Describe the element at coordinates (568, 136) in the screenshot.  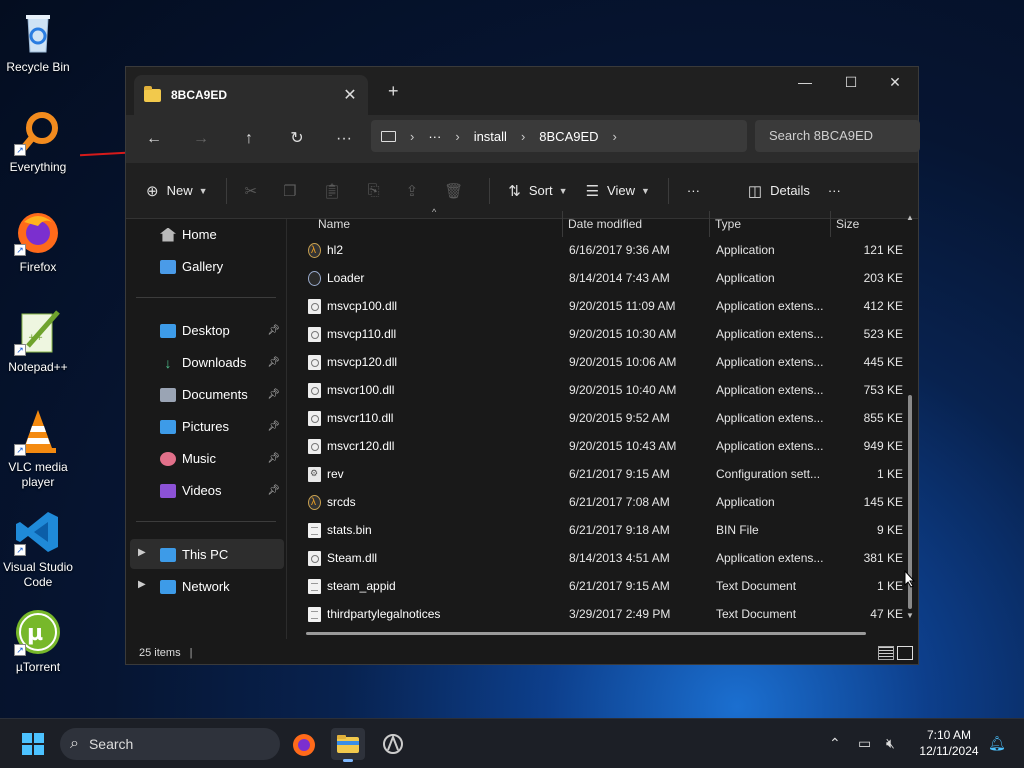
I see `breadcrumb-8bca9ed: 8BCA9ED` at that location.